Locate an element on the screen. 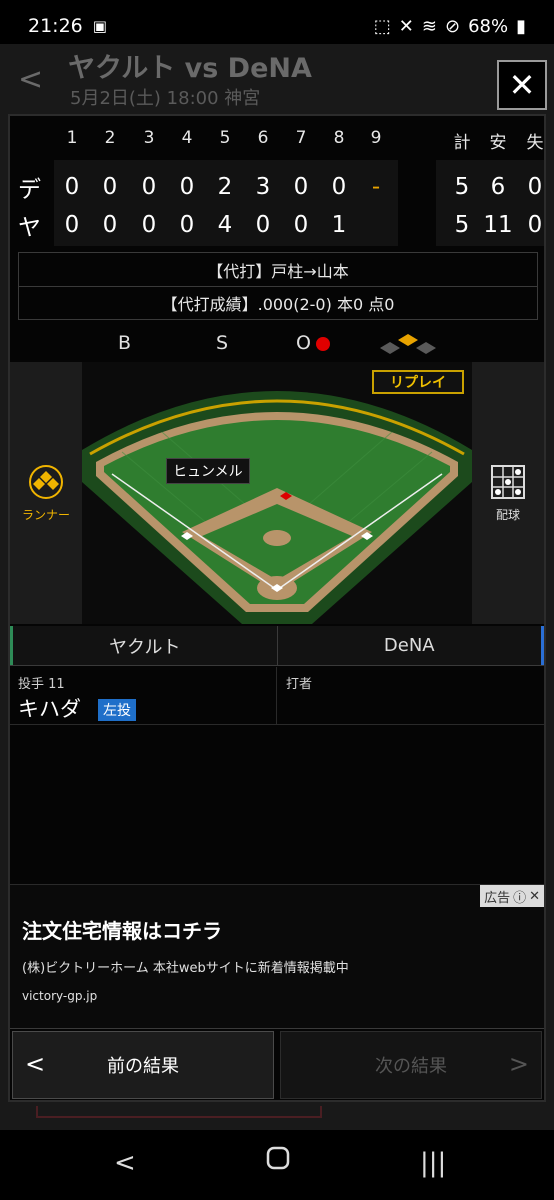  close-icon: ✕ is located at coordinates (522, 85).